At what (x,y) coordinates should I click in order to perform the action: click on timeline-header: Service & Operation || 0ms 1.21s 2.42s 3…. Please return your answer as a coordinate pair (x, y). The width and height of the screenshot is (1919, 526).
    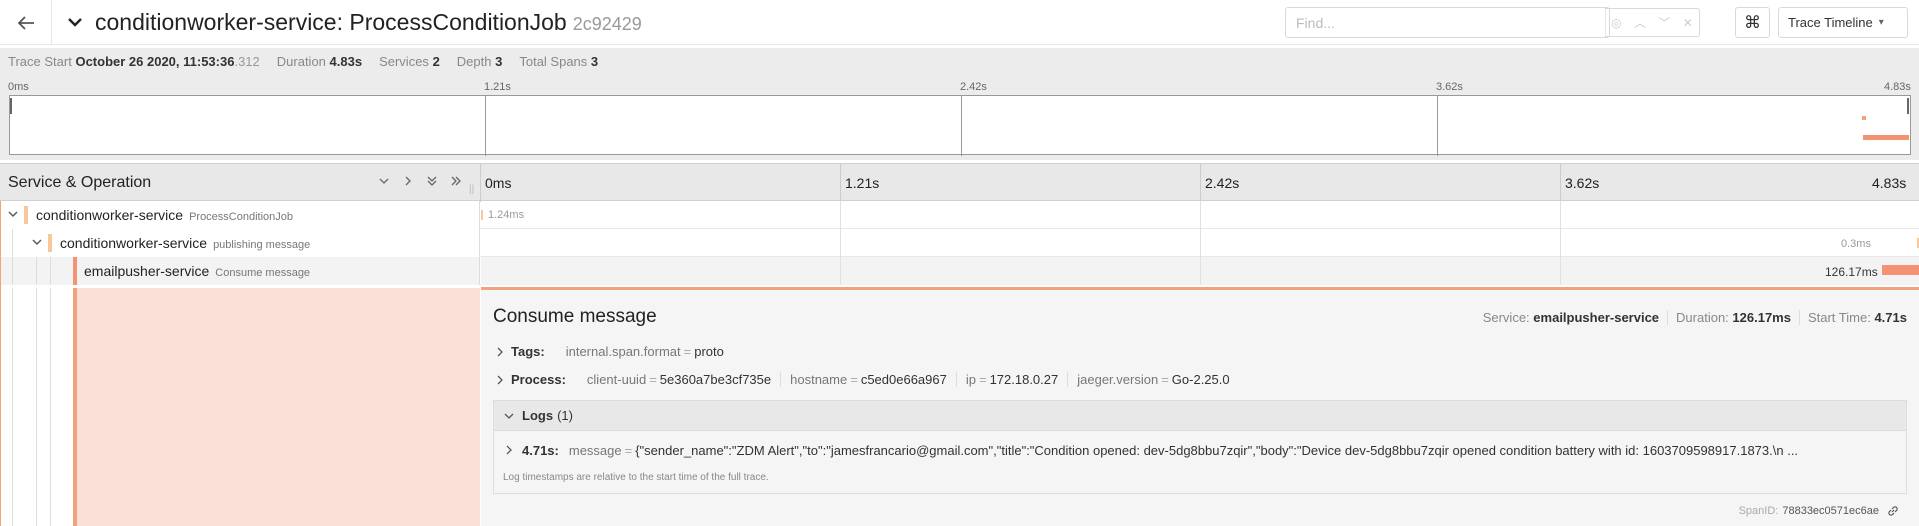
    Looking at the image, I should click on (959, 182).